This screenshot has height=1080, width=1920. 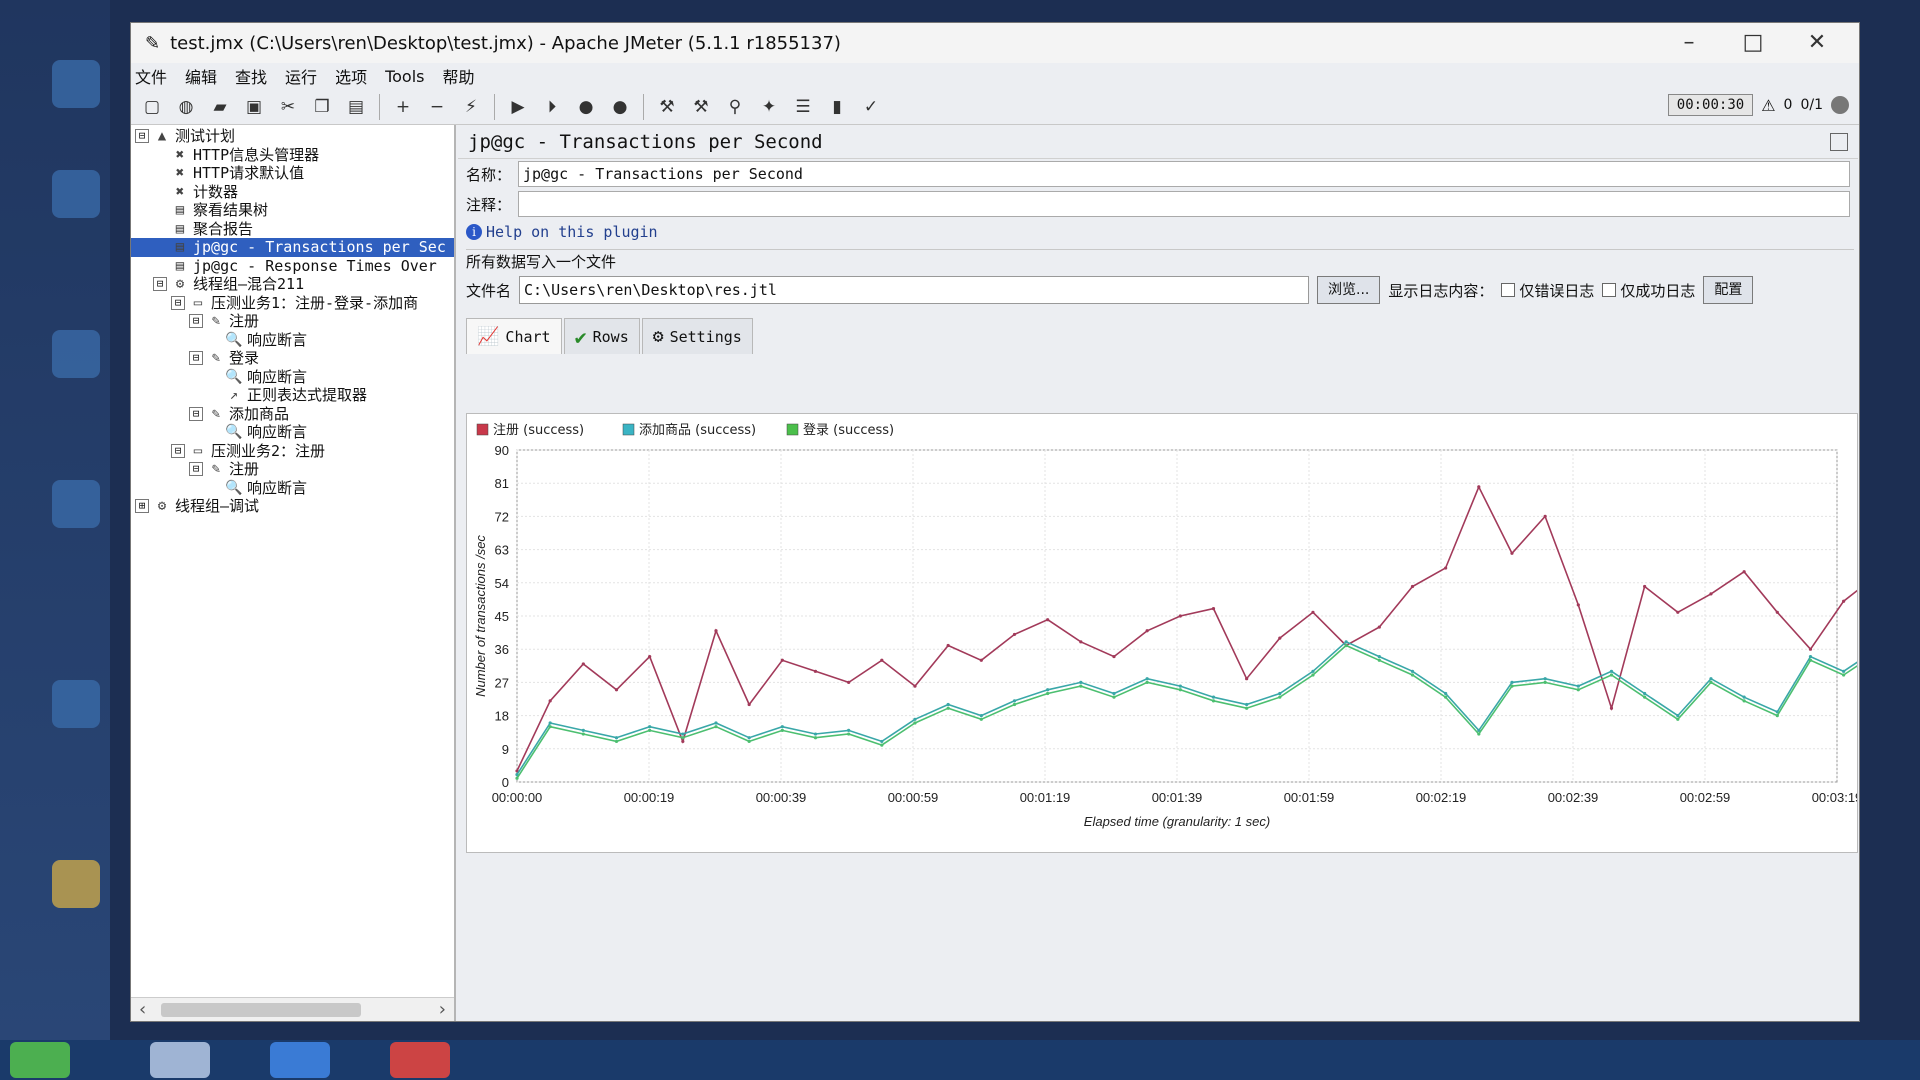 I want to click on expand-icon: +, so click(x=403, y=107).